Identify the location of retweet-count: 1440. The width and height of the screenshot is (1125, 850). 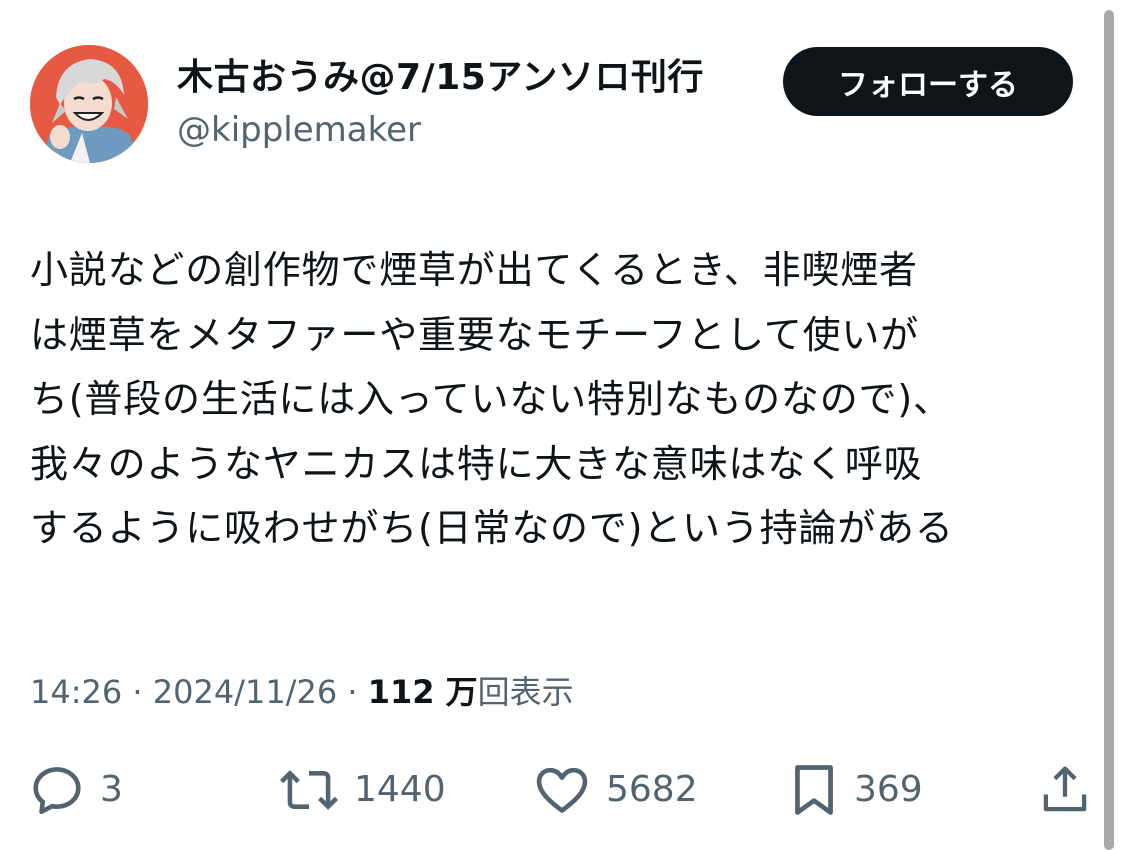
(400, 789).